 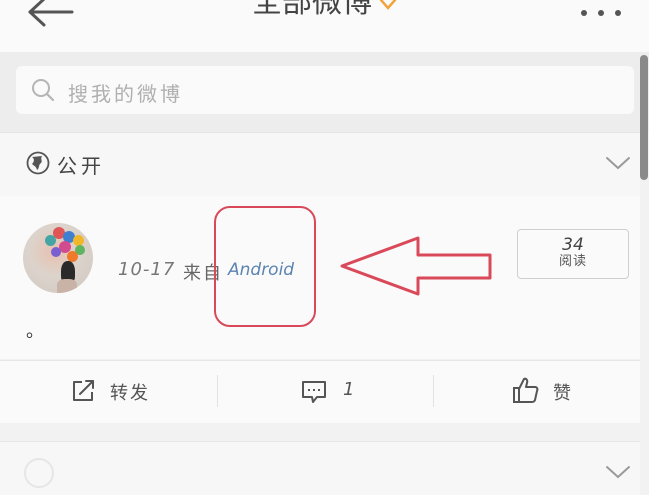 I want to click on annotation-arrow-icon, so click(x=416, y=266).